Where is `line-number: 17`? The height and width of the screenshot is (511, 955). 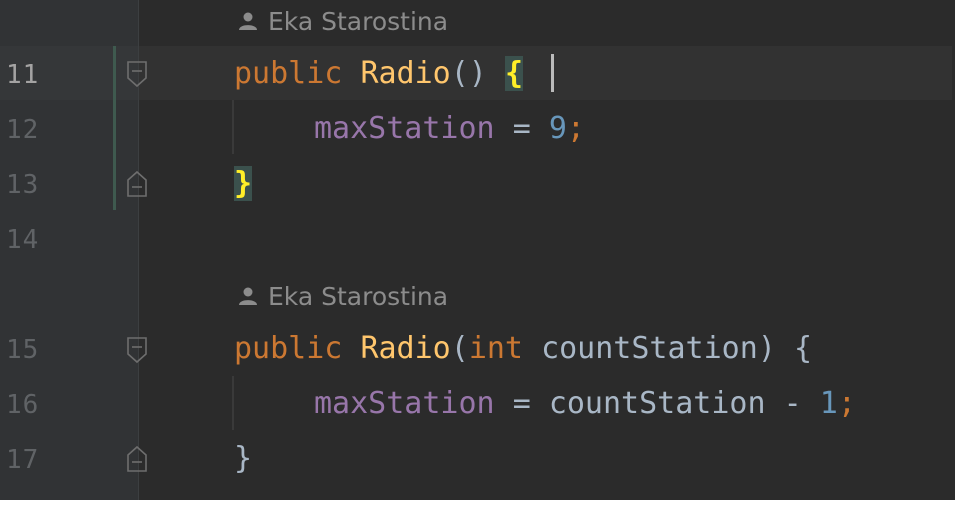
line-number: 17 is located at coordinates (36, 460).